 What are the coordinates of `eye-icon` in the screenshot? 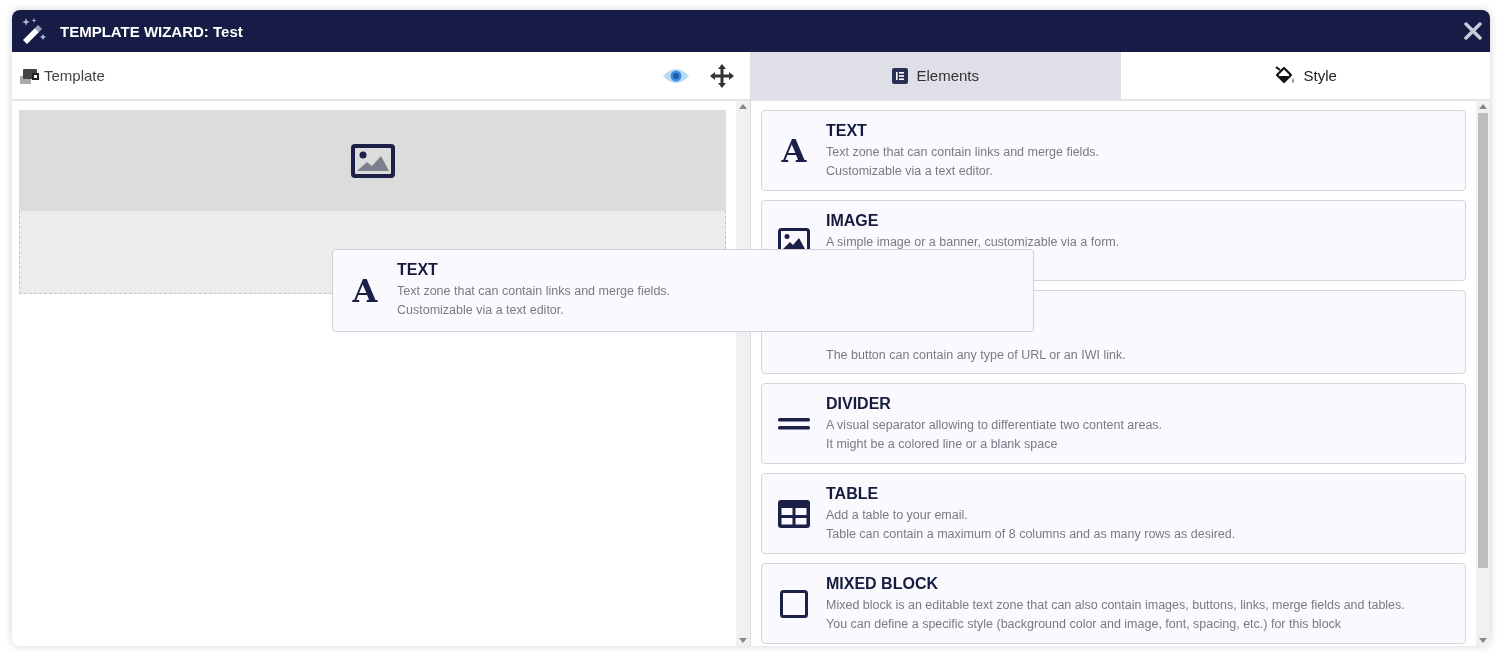 It's located at (676, 75).